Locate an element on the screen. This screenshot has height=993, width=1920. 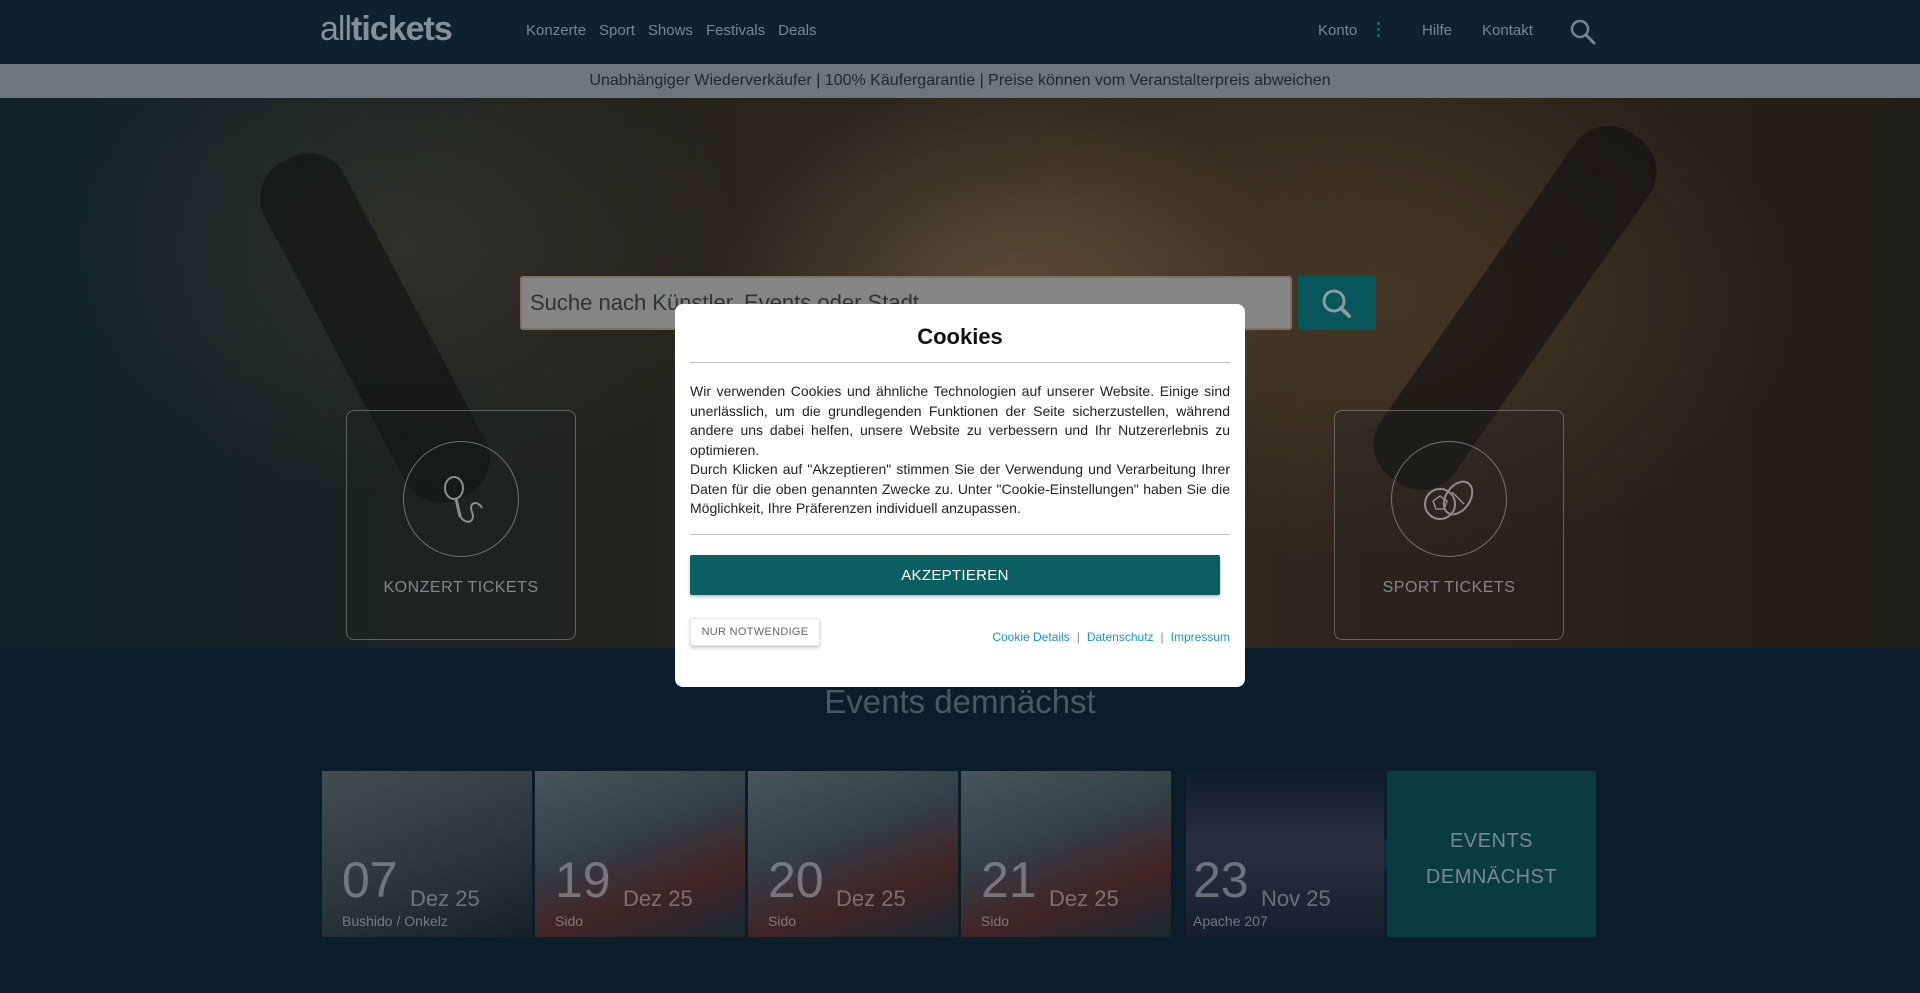
cookie-details-link: Cookie Details is located at coordinates (1030, 637).